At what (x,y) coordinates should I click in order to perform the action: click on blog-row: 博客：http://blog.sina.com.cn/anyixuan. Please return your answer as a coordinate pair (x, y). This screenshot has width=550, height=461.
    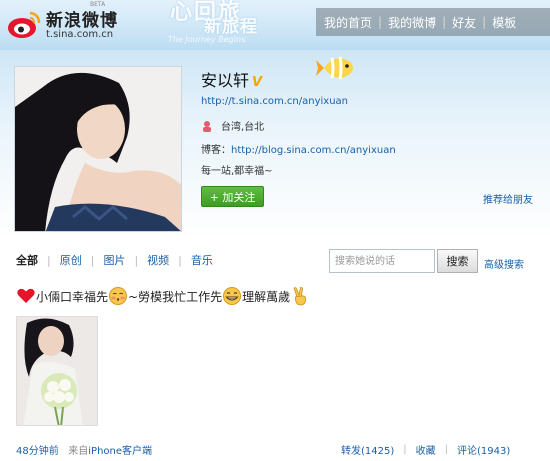
    Looking at the image, I should click on (298, 148).